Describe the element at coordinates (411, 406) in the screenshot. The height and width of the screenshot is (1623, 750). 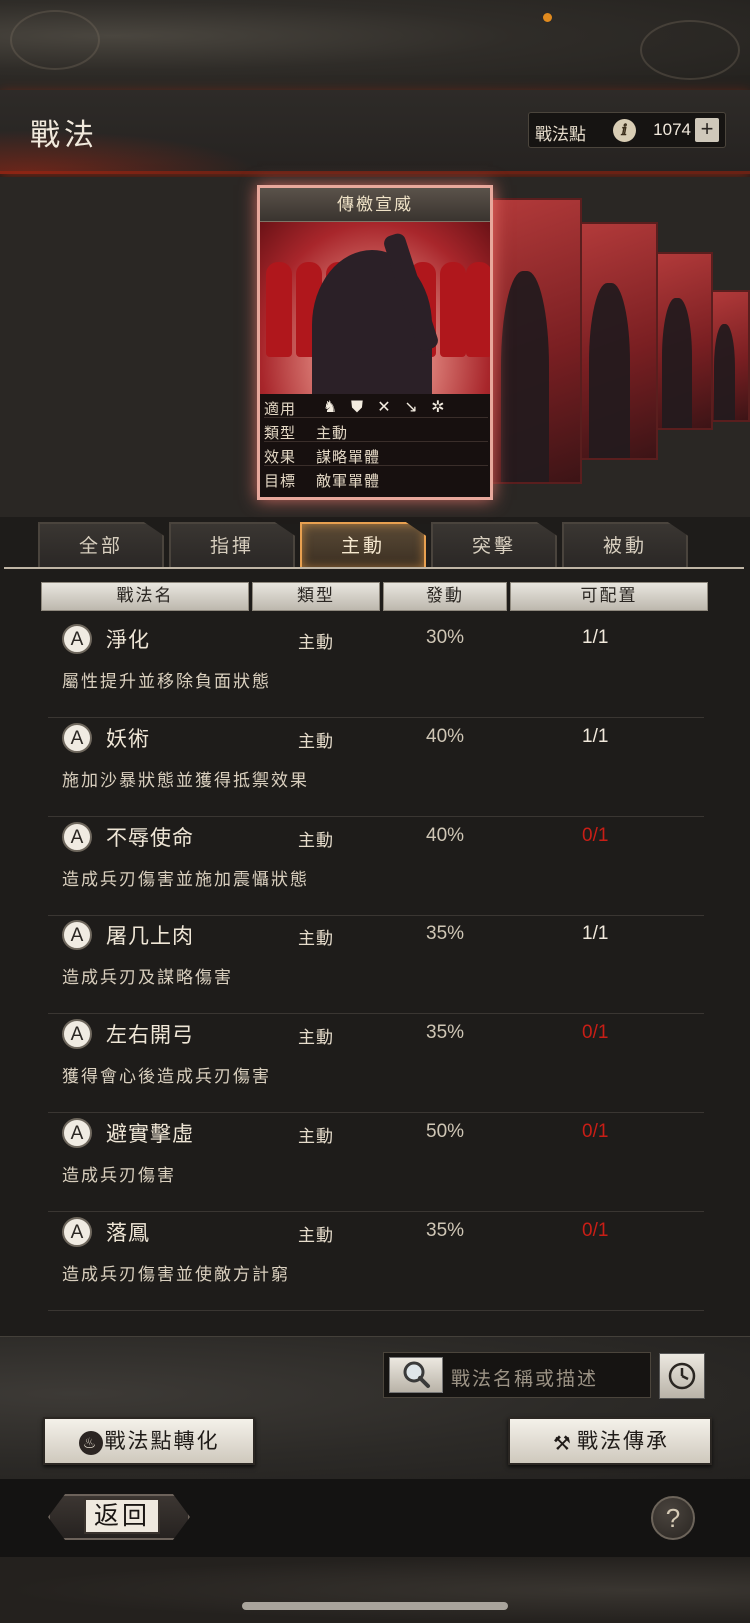
I see `spear-icon: ↘` at that location.